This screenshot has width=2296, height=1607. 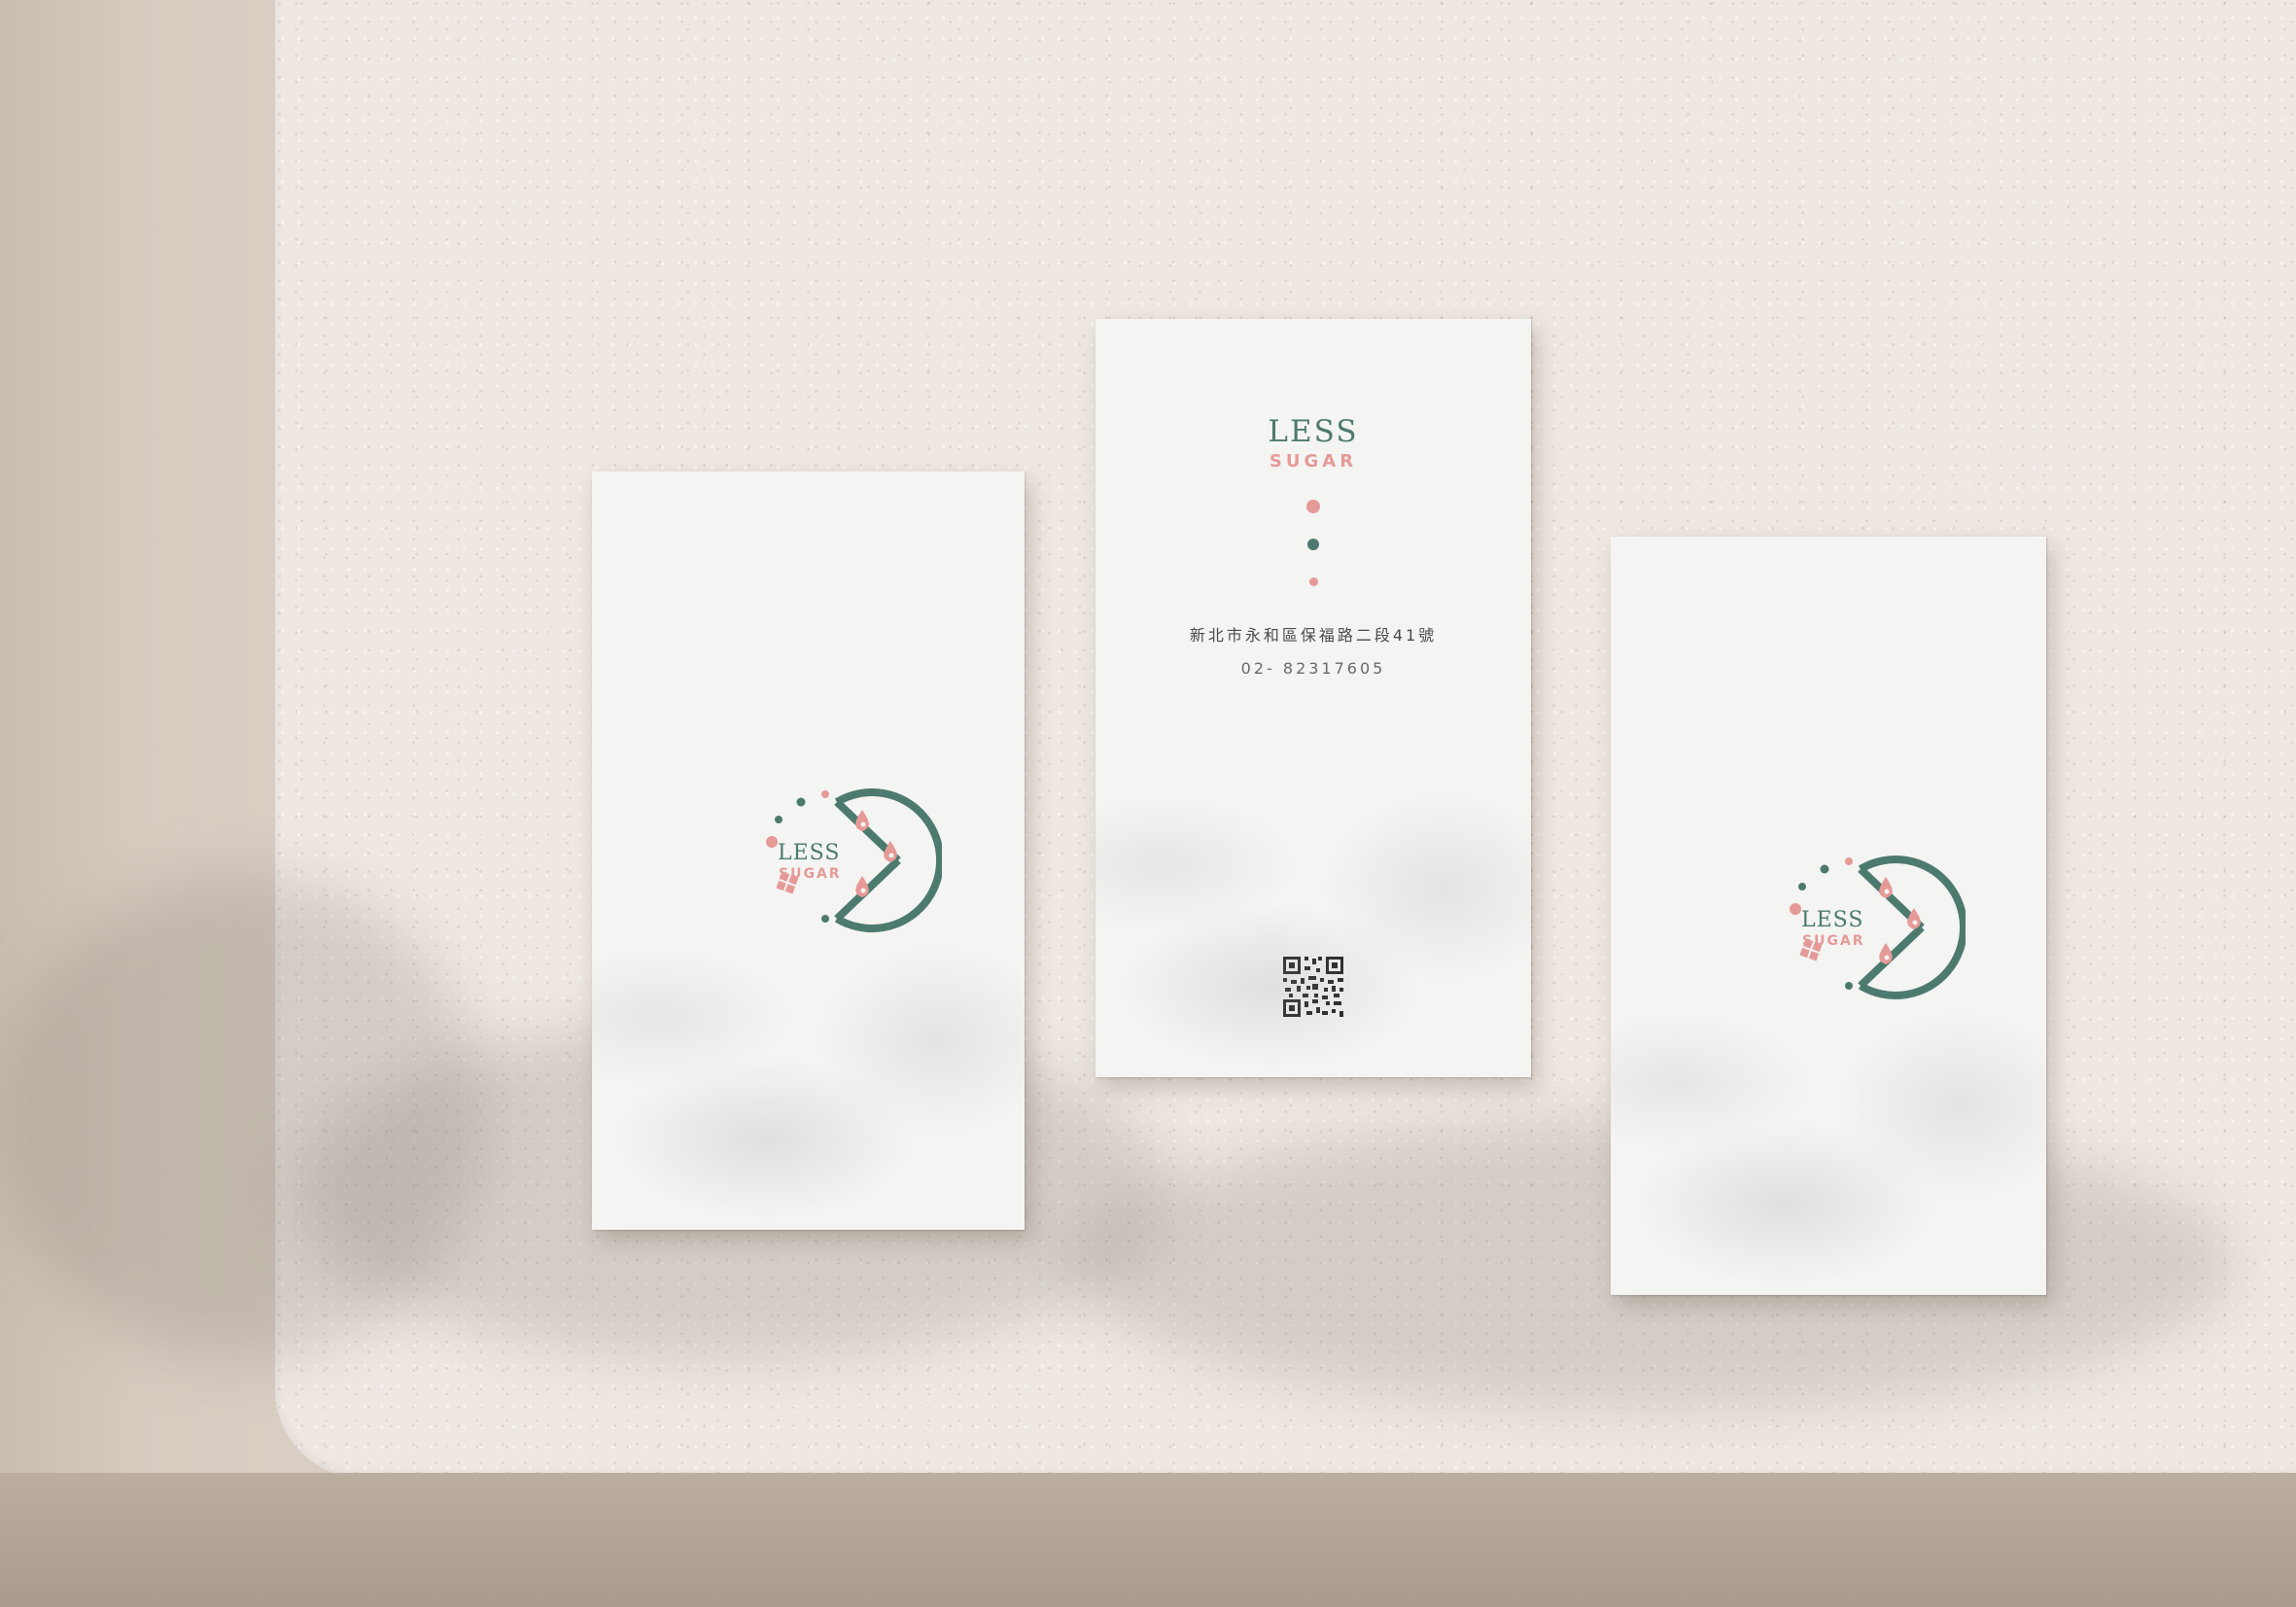 I want to click on floor, so click(x=1148, y=1540).